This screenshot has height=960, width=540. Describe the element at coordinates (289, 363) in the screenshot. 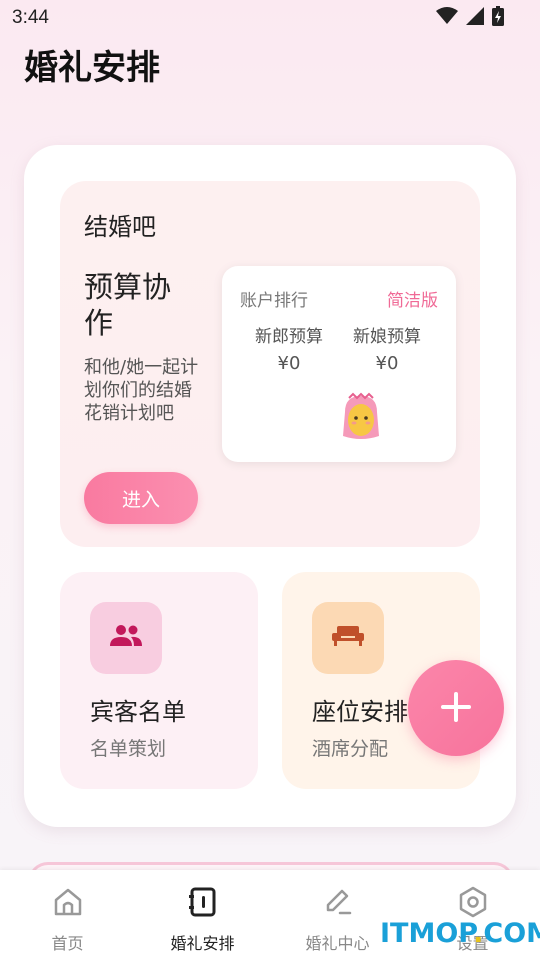

I see `groom-budget-value: ¥0` at that location.